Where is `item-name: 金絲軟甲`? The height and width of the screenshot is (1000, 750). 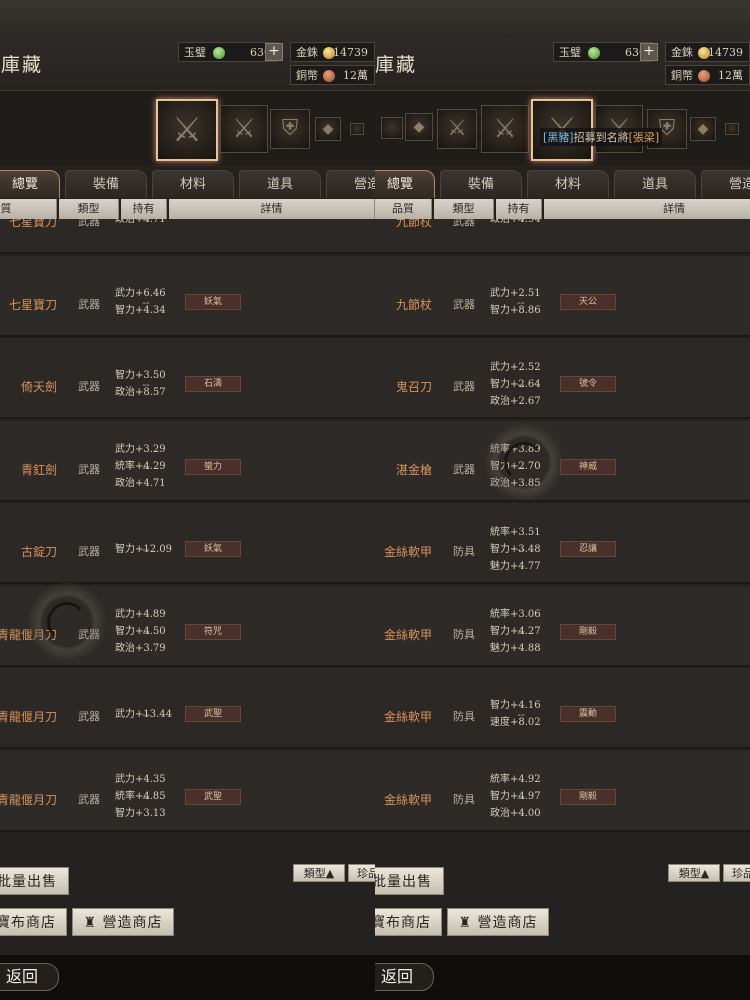 item-name: 金絲軟甲 is located at coordinates (407, 799).